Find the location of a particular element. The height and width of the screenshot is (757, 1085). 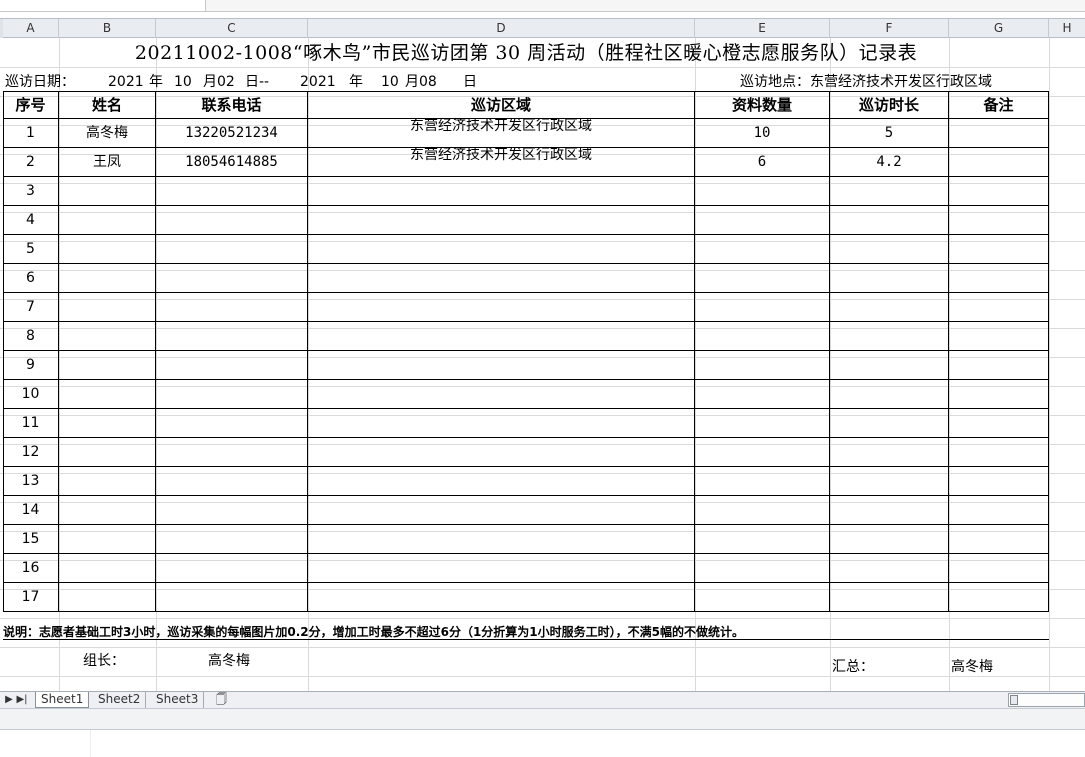

cell-seq-3: 3 is located at coordinates (31, 191).